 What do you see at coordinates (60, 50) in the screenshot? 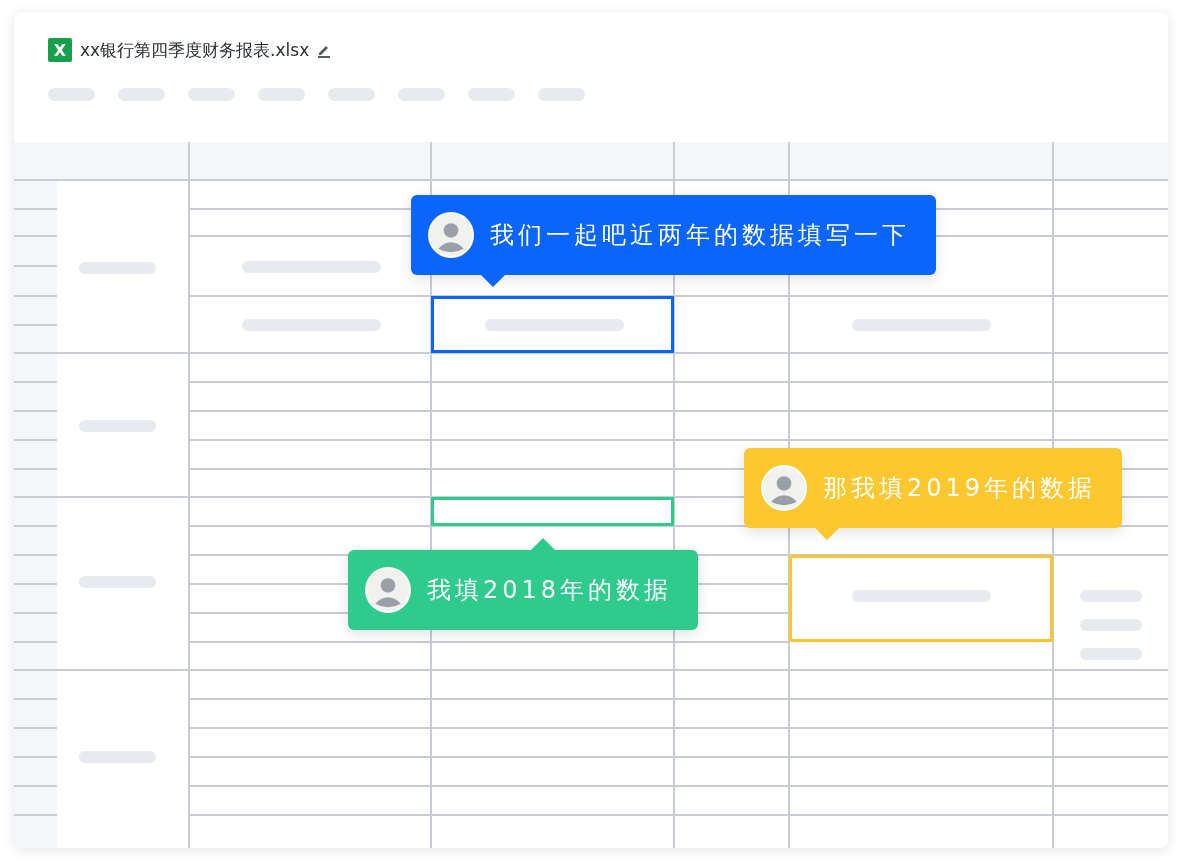
I see `spreadsheet-file-icon: X` at bounding box center [60, 50].